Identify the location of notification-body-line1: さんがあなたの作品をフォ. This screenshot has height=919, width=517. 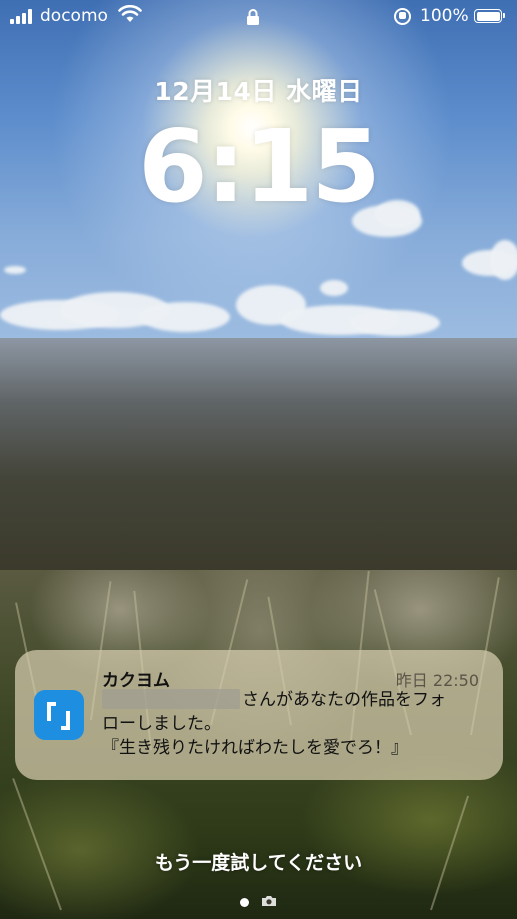
(344, 700).